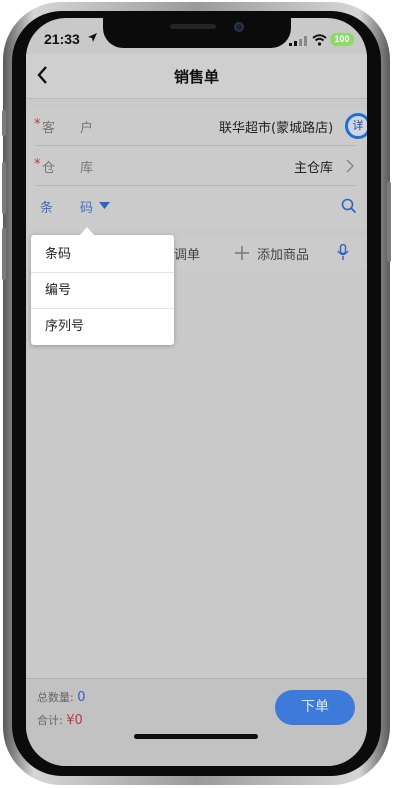  Describe the element at coordinates (104, 205) in the screenshot. I see `caret-down-icon` at that location.